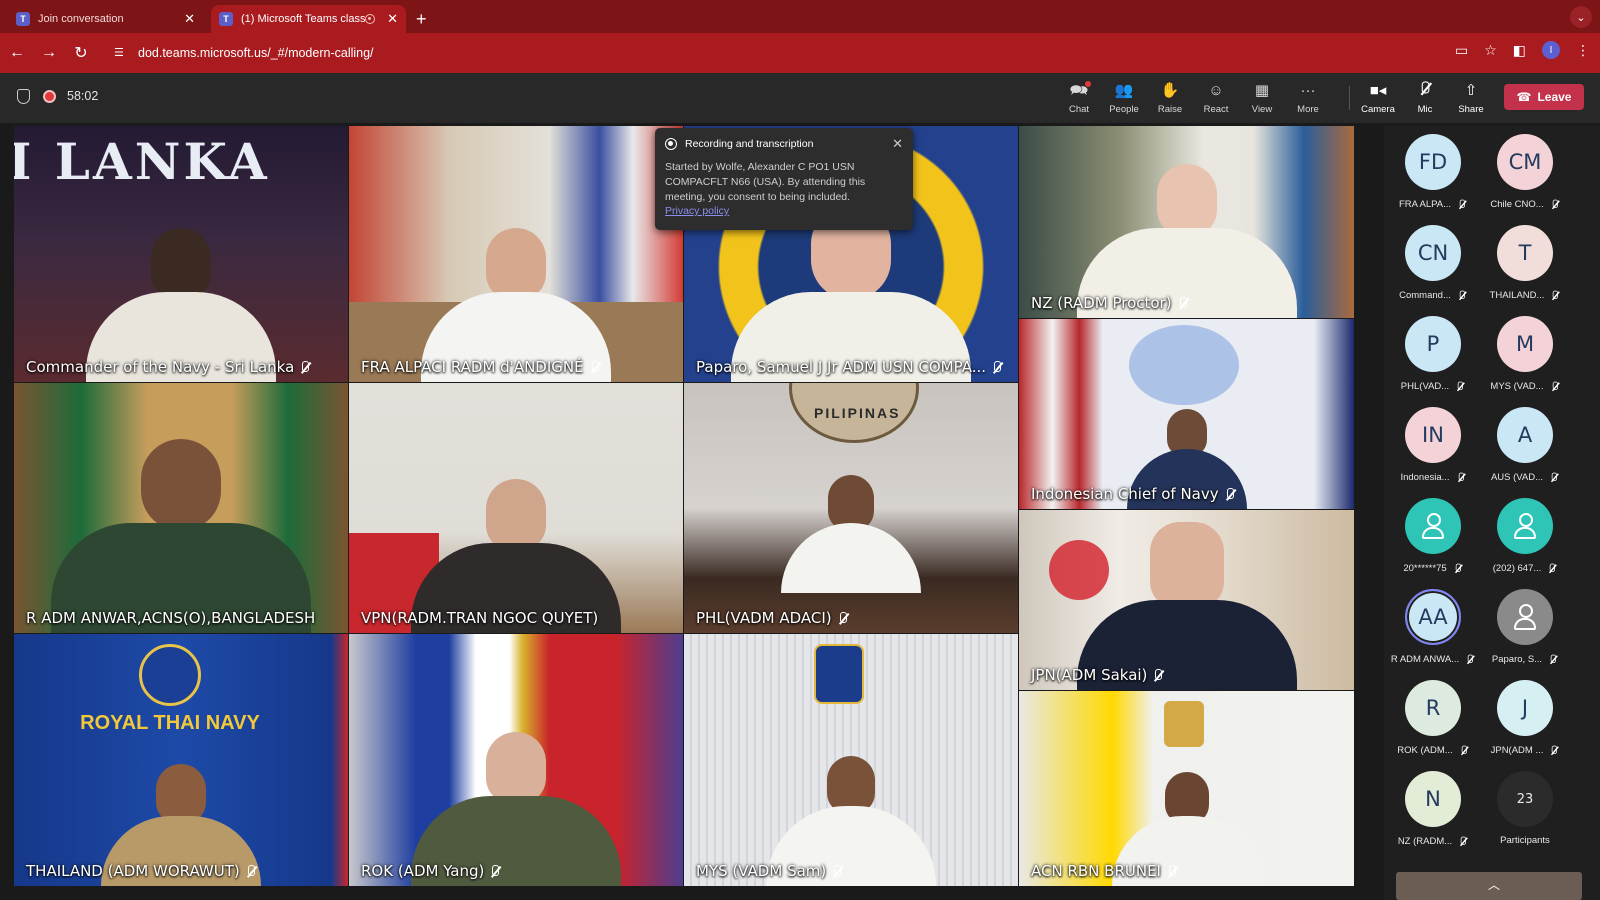 The height and width of the screenshot is (900, 1600). Describe the element at coordinates (1433, 344) in the screenshot. I see `participant-avatar: P` at that location.